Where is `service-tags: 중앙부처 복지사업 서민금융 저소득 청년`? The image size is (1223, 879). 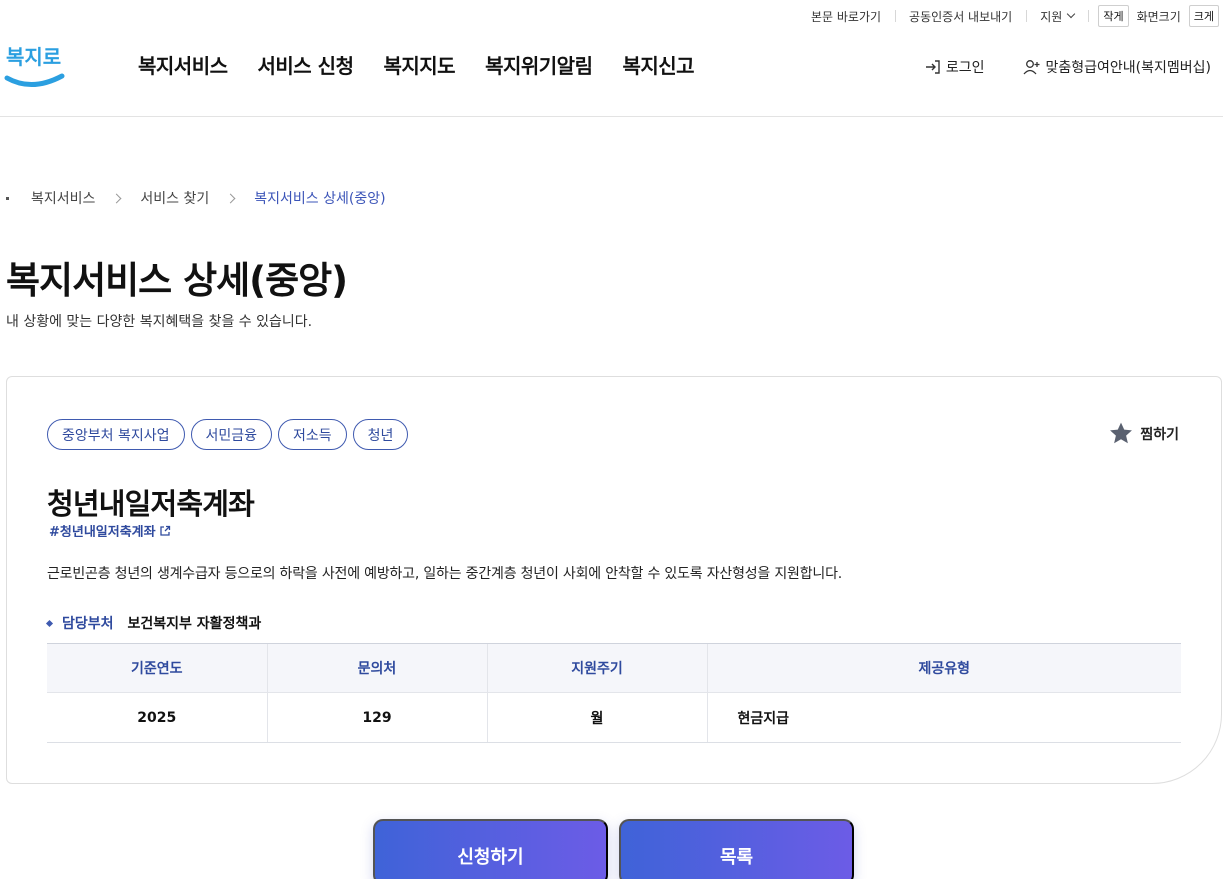
service-tags: 중앙부처 복지사업 서민금융 저소득 청년 is located at coordinates (228, 434).